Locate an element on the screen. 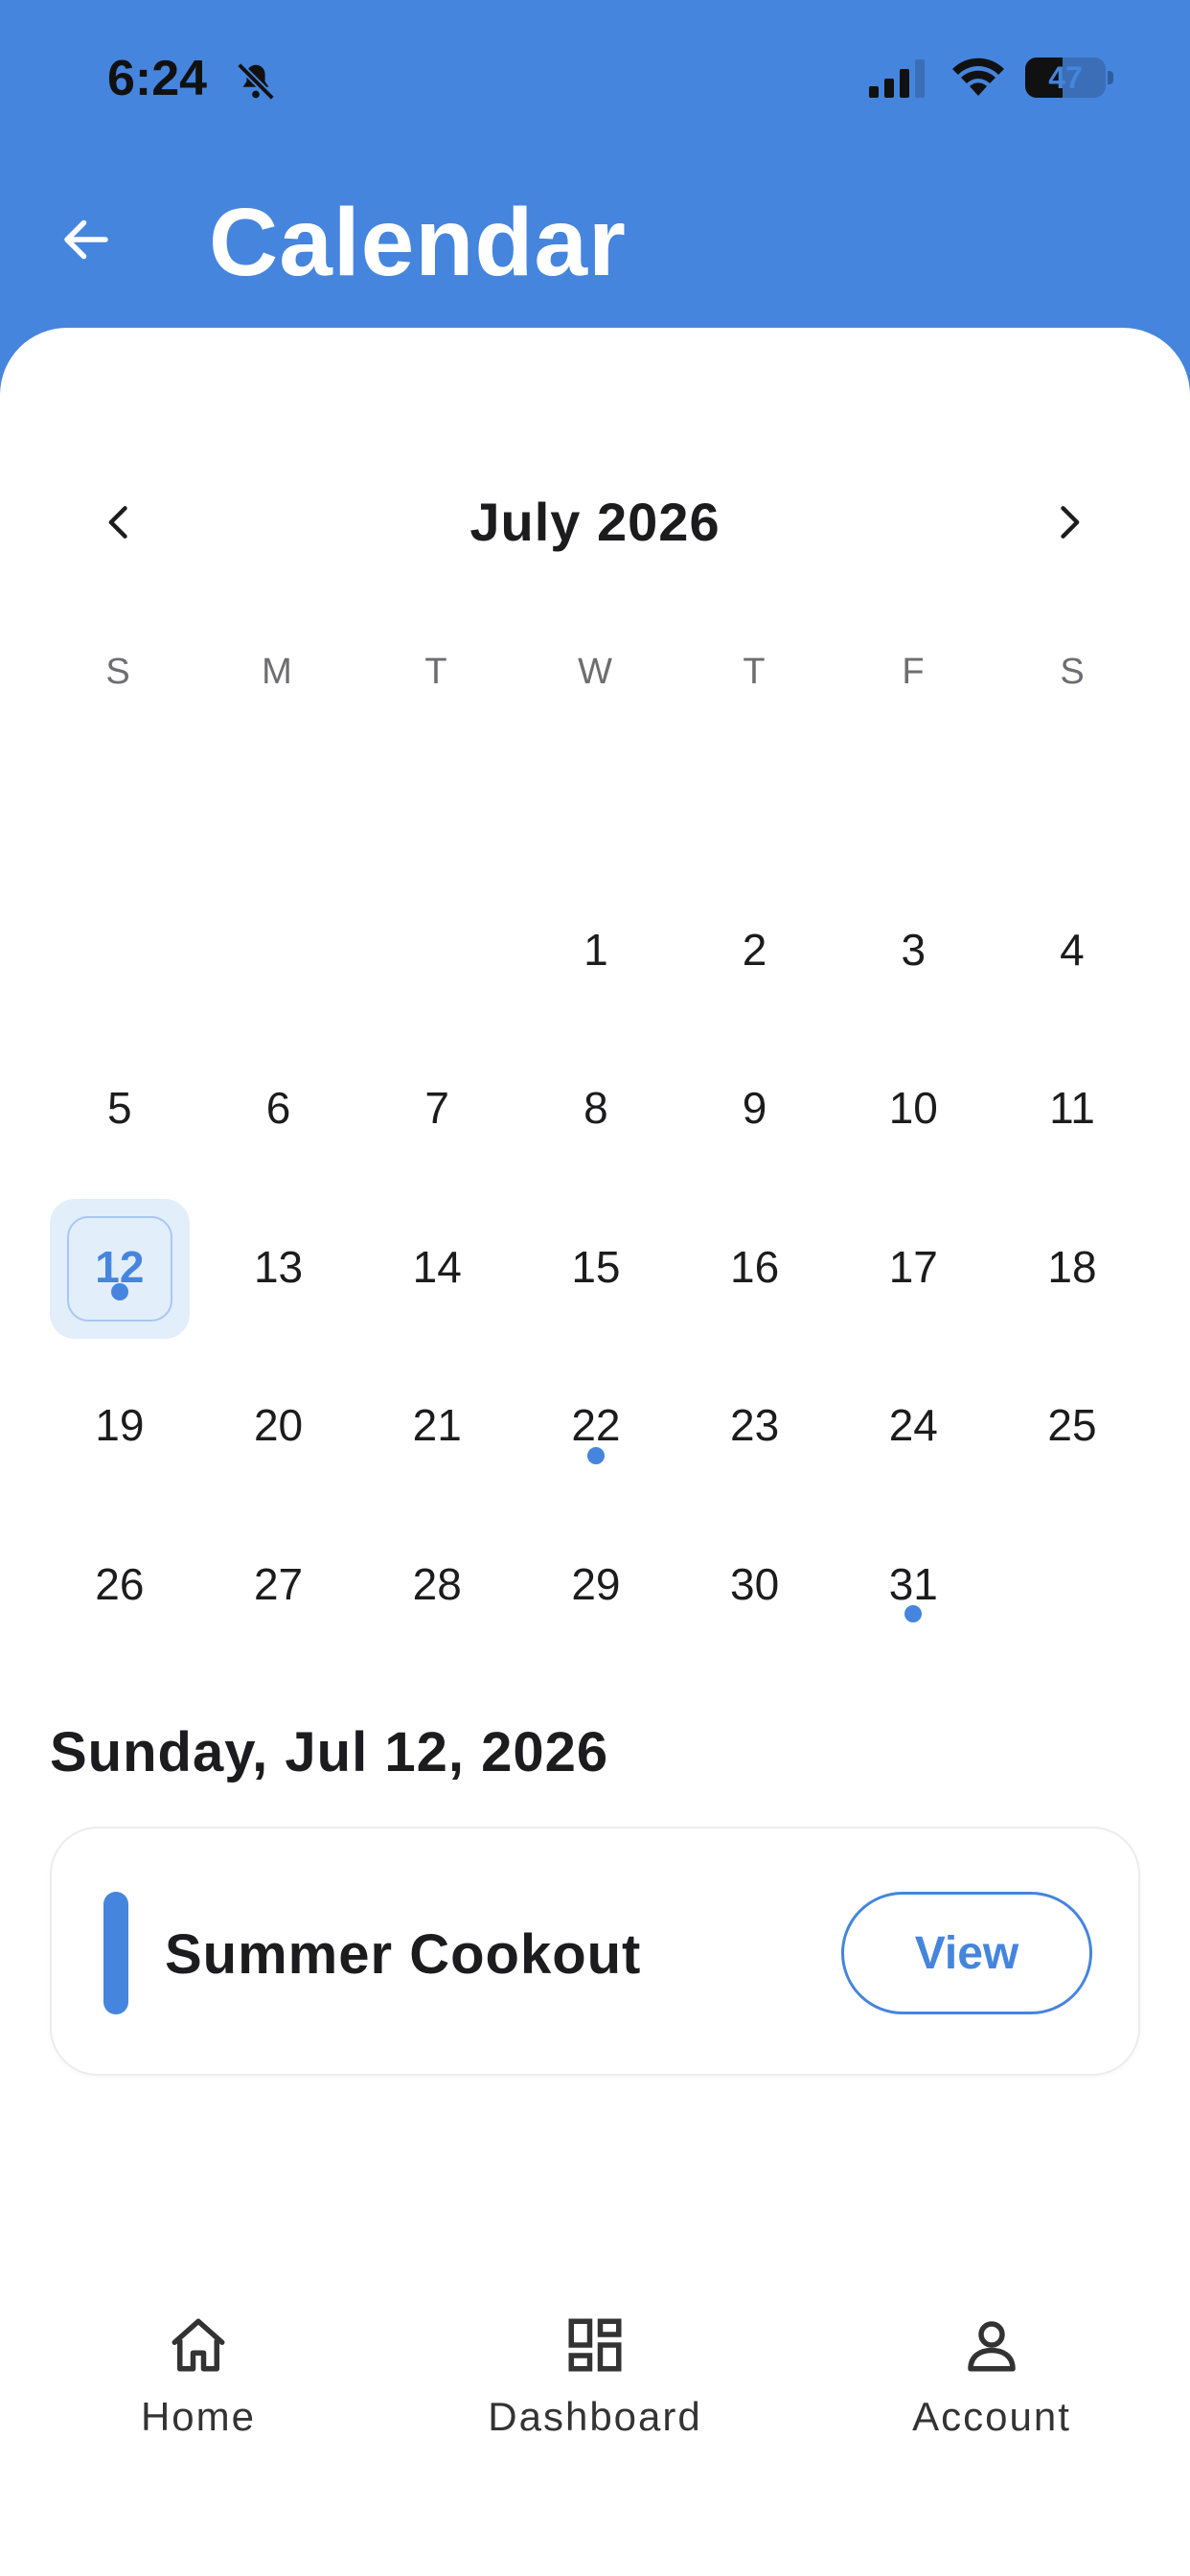 This screenshot has height=2576, width=1190. calendar-day-number: 8 is located at coordinates (596, 1108).